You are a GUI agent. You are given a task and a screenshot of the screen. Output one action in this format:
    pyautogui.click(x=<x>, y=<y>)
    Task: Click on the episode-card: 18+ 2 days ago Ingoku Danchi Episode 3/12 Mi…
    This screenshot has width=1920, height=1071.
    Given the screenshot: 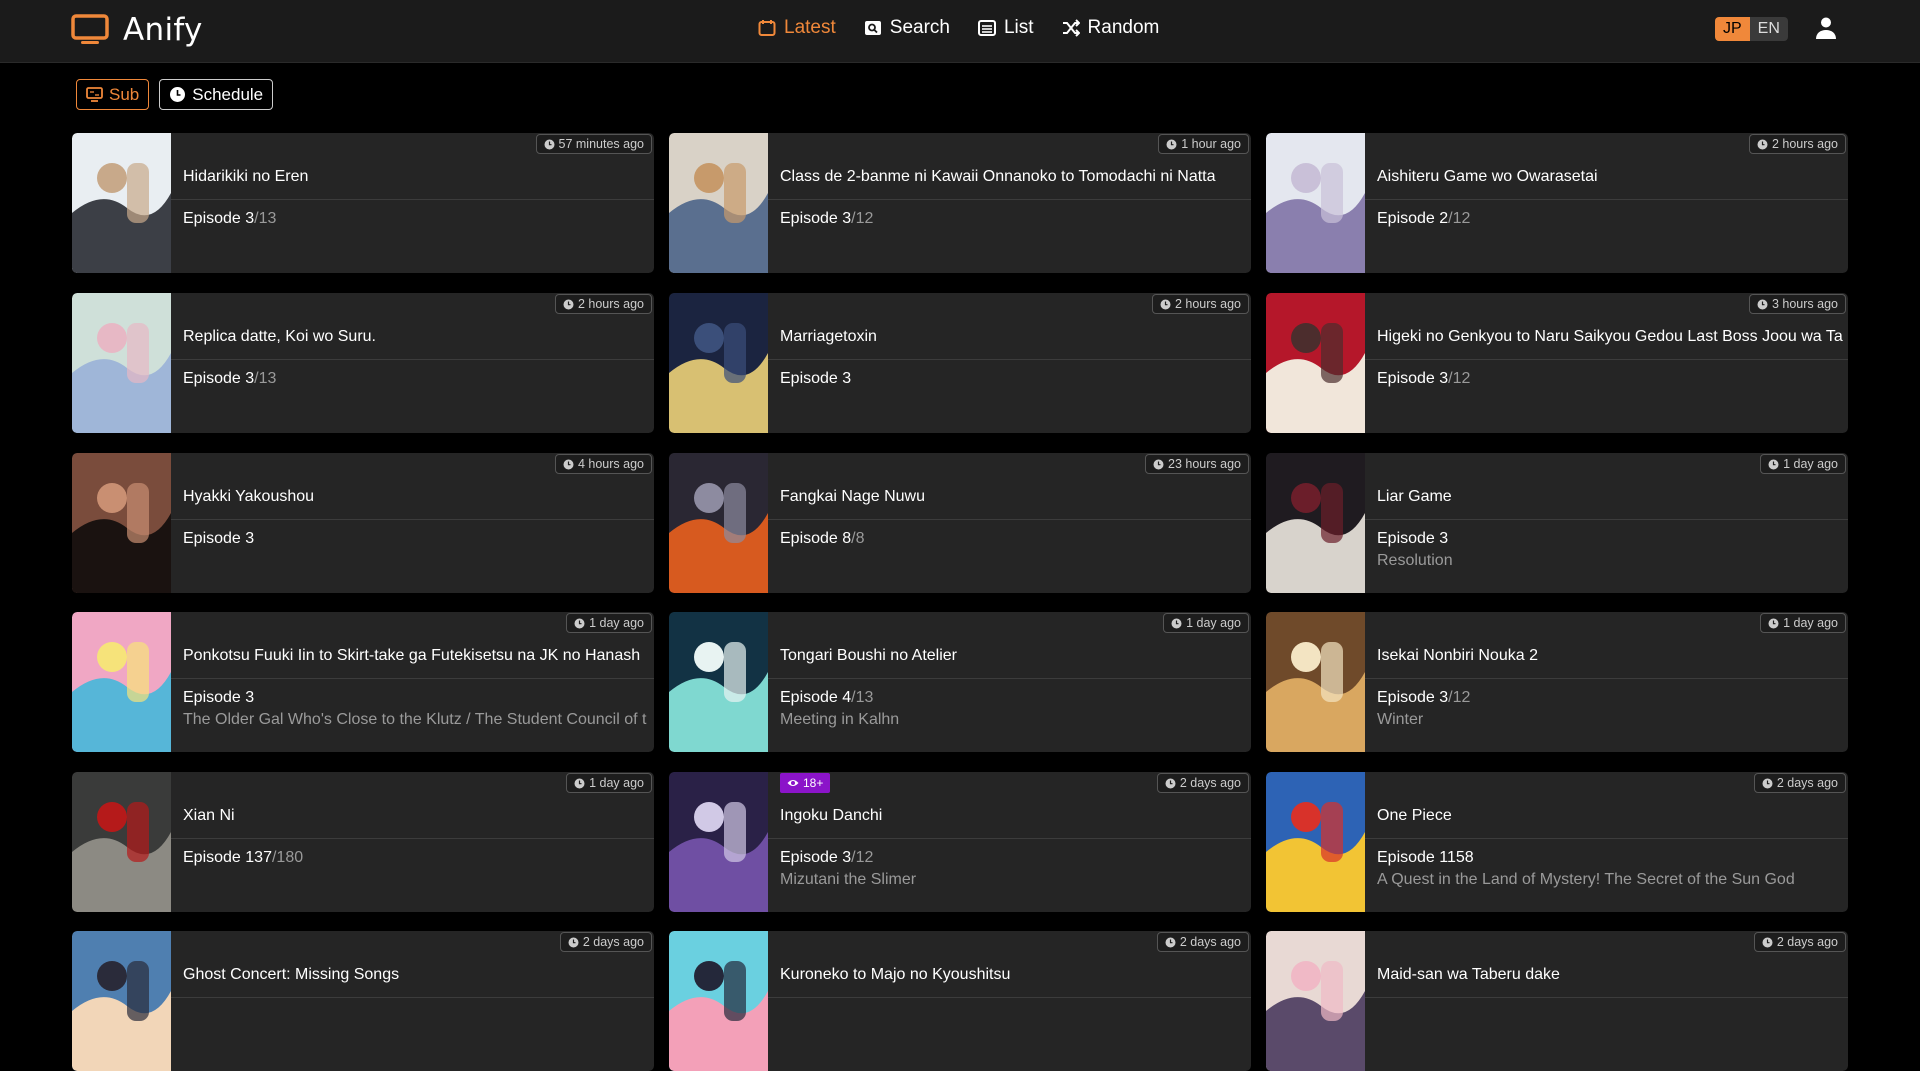 What is the action you would take?
    pyautogui.click(x=960, y=842)
    